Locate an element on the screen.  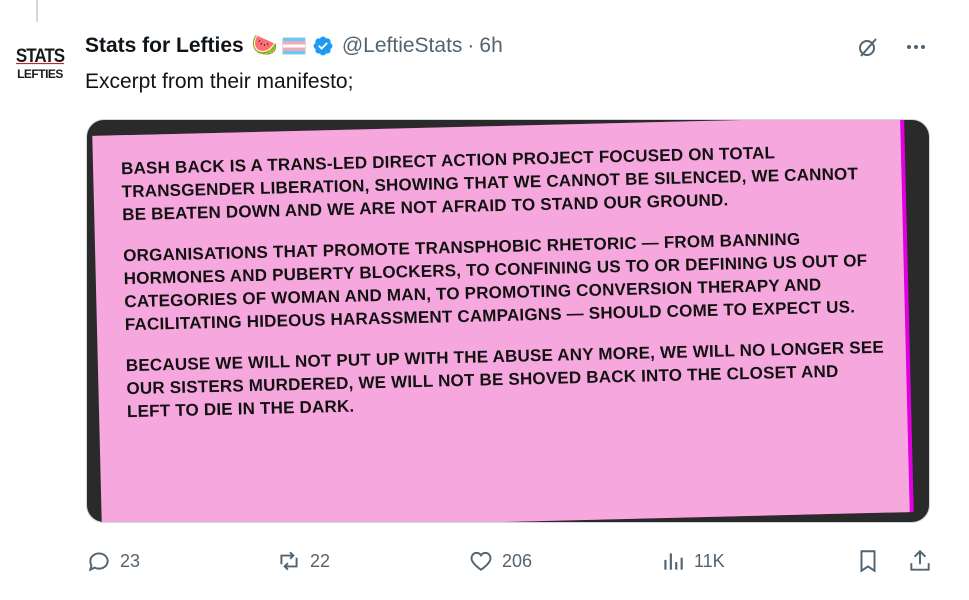
tweet-actions-bar: 23 22 206 11K is located at coordinates (509, 561).